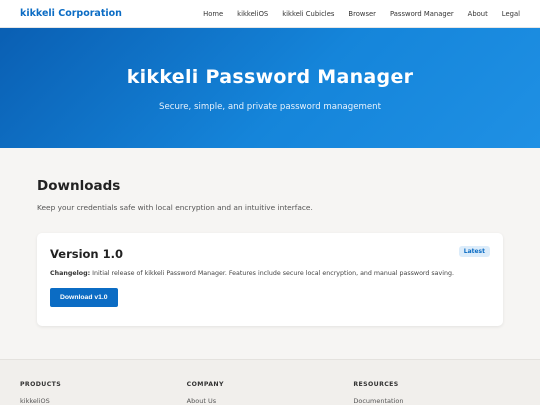 The width and height of the screenshot is (540, 405). Describe the element at coordinates (86, 254) in the screenshot. I see `version-title: Version 1.0` at that location.